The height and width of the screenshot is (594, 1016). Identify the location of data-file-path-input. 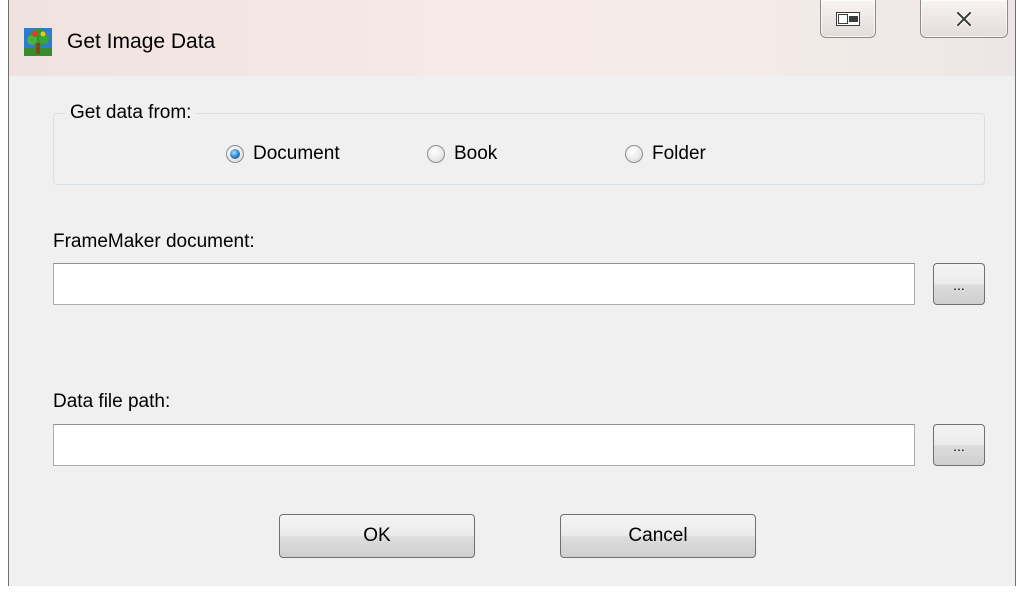
(484, 445).